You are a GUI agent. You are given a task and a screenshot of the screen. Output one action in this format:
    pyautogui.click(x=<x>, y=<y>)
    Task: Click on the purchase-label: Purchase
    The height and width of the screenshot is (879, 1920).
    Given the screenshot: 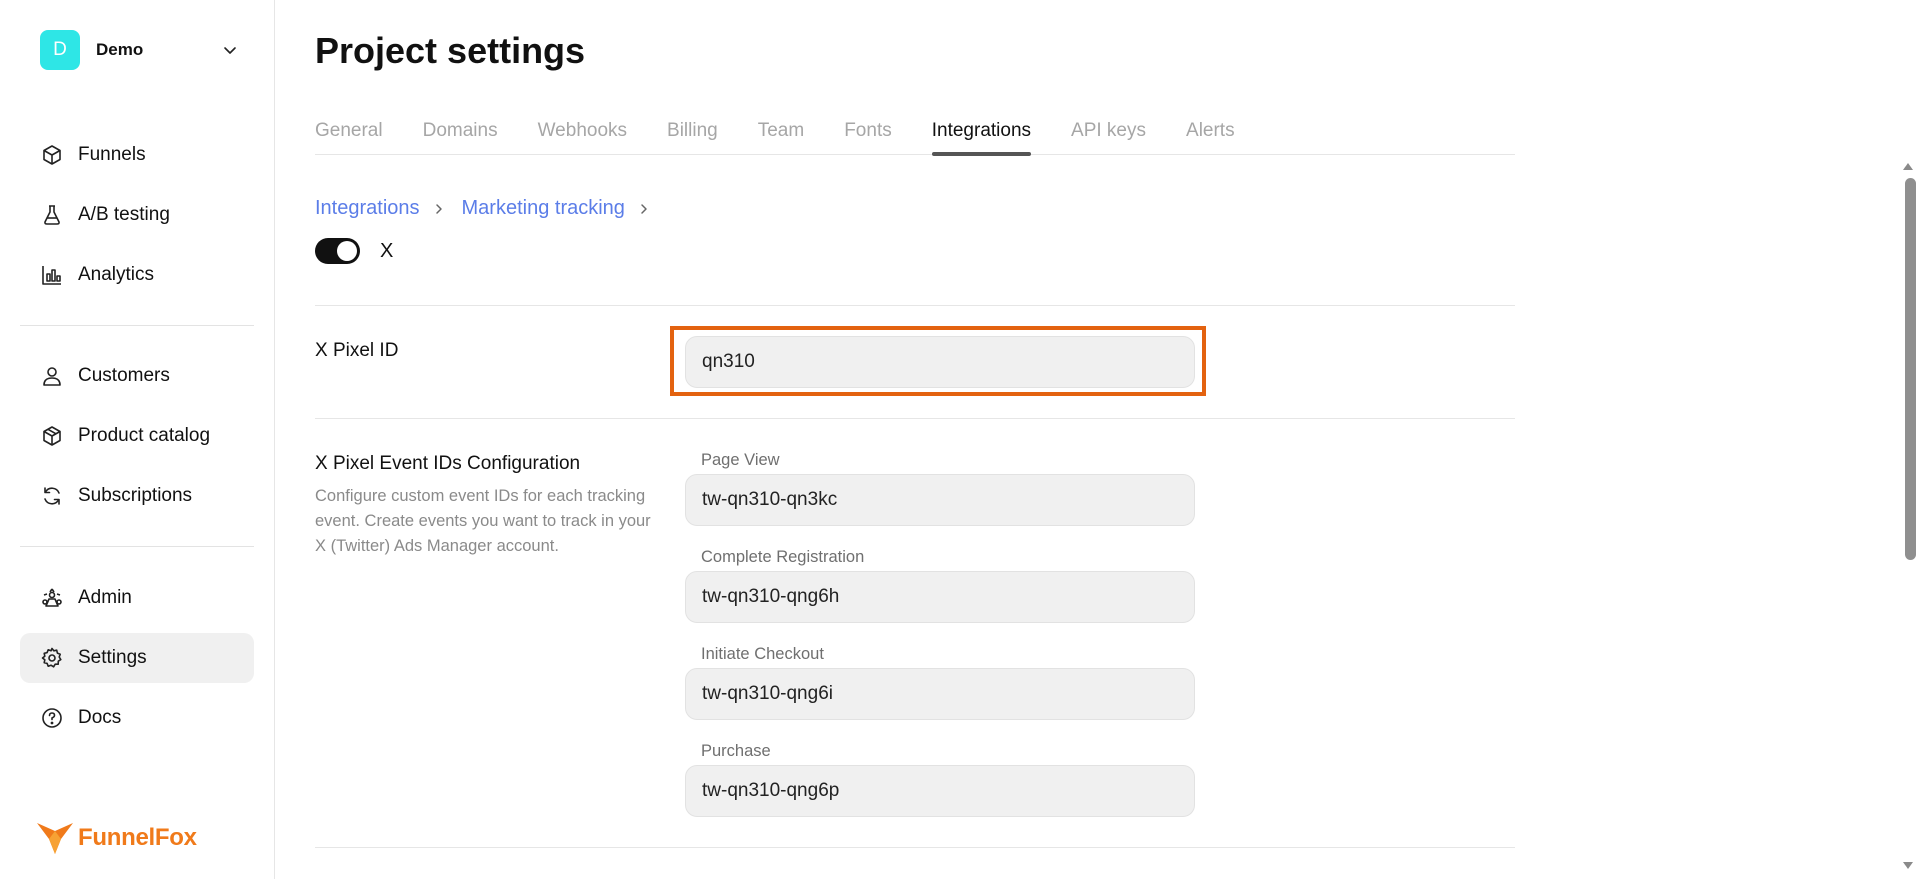 What is the action you would take?
    pyautogui.click(x=736, y=751)
    